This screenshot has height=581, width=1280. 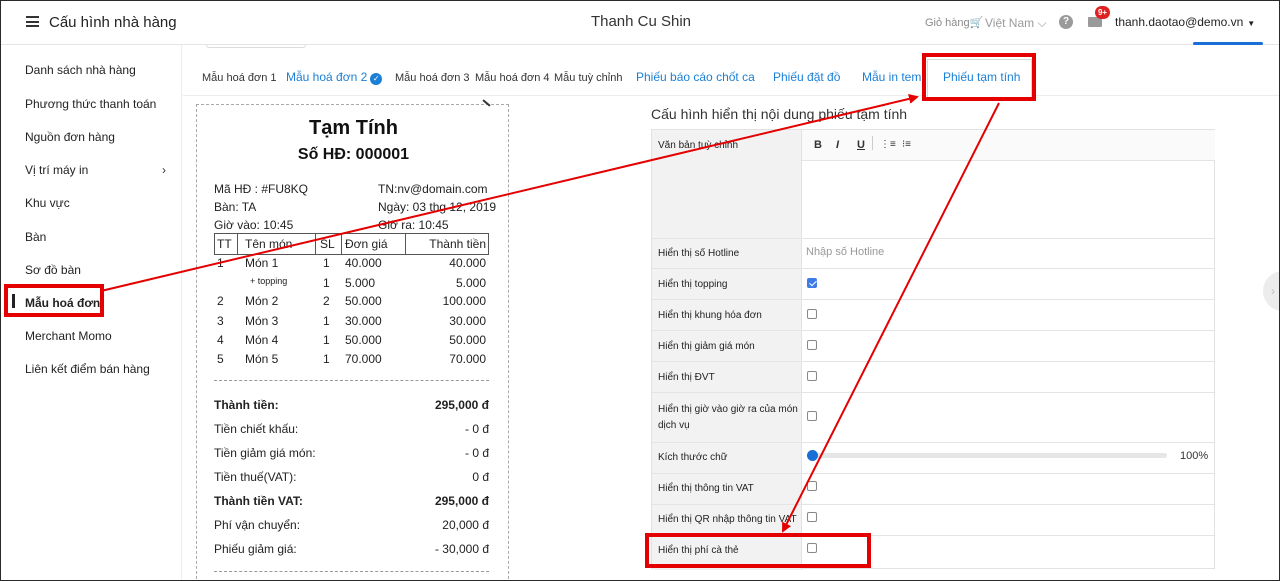 What do you see at coordinates (363, 321) in the screenshot?
I see `receipt-row-price: 30.000` at bounding box center [363, 321].